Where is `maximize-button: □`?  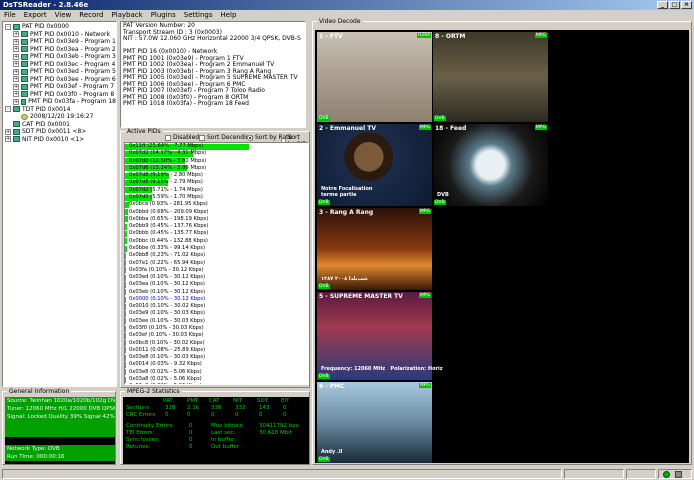 maximize-button: □ is located at coordinates (674, 5).